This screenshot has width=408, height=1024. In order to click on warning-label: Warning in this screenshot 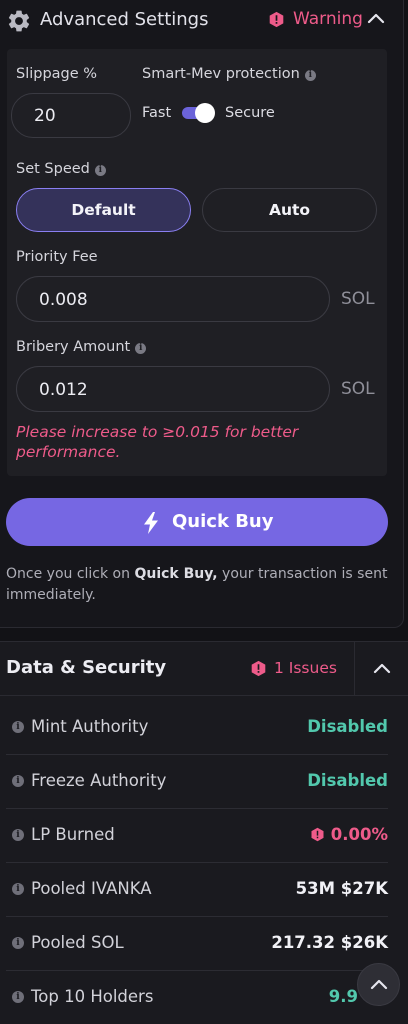, I will do `click(328, 19)`.